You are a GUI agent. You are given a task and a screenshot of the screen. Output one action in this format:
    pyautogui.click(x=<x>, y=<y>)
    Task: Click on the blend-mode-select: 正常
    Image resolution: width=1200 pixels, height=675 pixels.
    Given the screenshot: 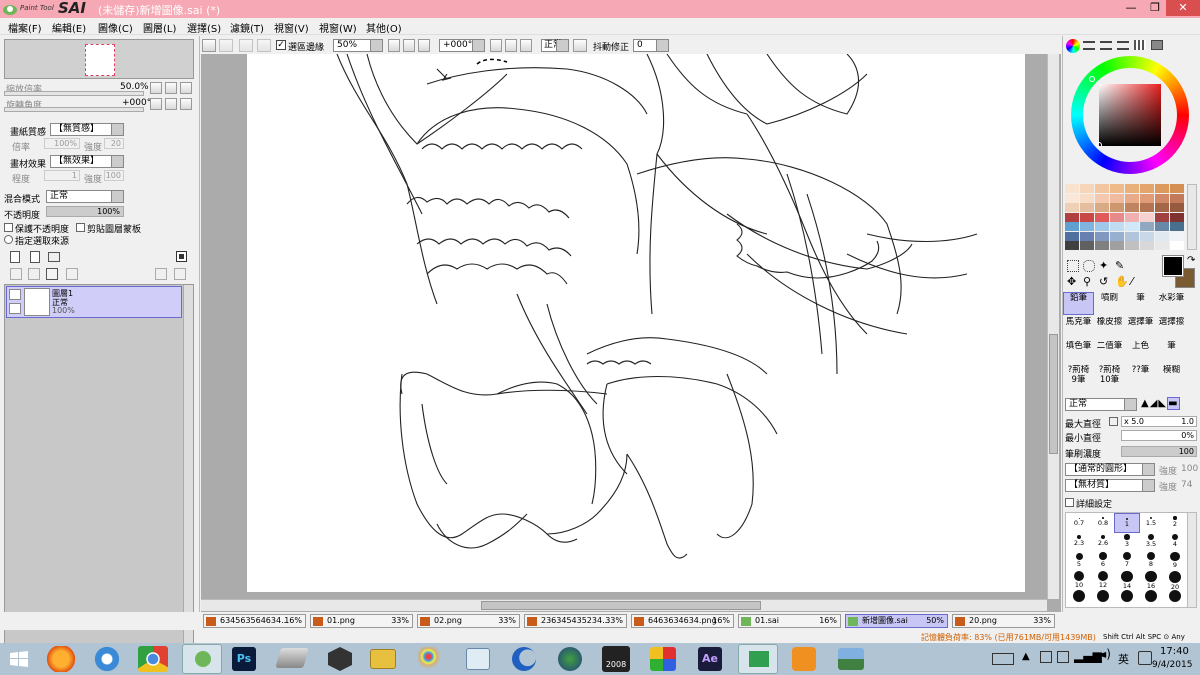 What is the action you would take?
    pyautogui.click(x=85, y=196)
    